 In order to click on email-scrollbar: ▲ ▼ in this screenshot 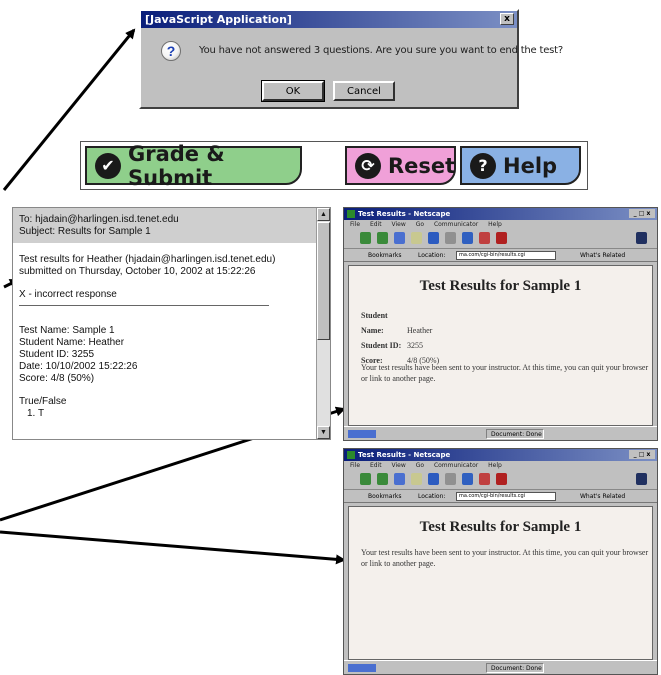, I will do `click(323, 323)`.